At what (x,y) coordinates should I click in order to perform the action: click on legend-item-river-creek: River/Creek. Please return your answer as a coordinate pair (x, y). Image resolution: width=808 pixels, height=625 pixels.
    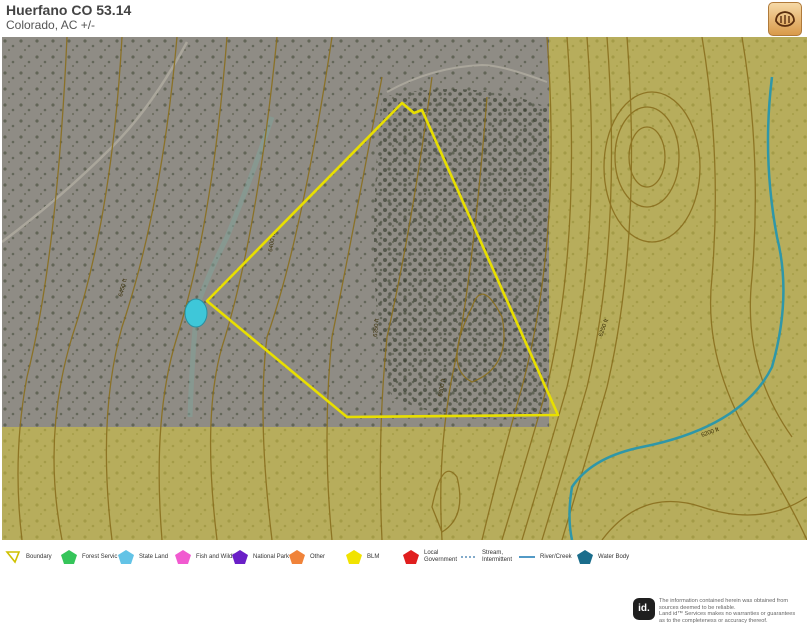
    Looking at the image, I should click on (545, 557).